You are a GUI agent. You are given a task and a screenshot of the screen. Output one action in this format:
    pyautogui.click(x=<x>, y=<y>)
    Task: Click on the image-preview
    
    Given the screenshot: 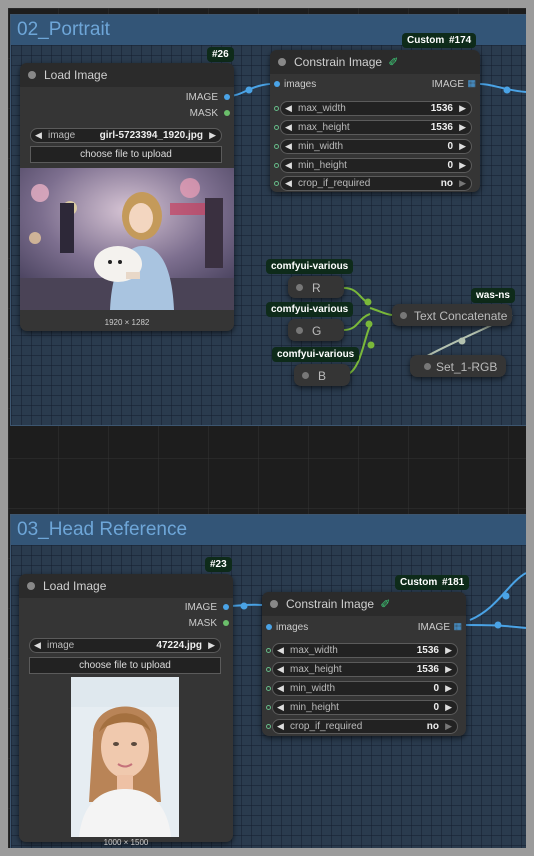 What is the action you would take?
    pyautogui.click(x=125, y=757)
    